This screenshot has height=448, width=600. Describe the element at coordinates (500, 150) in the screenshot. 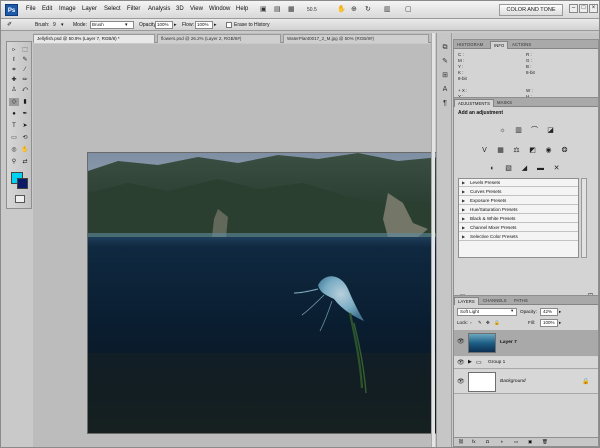

I see `hue-saturation-icon: ▦` at that location.